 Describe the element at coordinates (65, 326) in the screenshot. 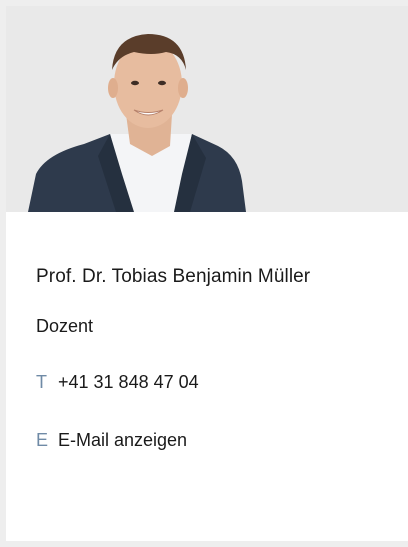

I see `profile-role: Dozent` at that location.